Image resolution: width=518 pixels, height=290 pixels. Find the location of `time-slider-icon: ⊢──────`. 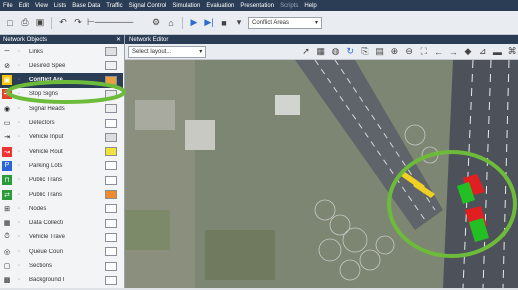

time-slider-icon: ⊢────── is located at coordinates (117, 23).